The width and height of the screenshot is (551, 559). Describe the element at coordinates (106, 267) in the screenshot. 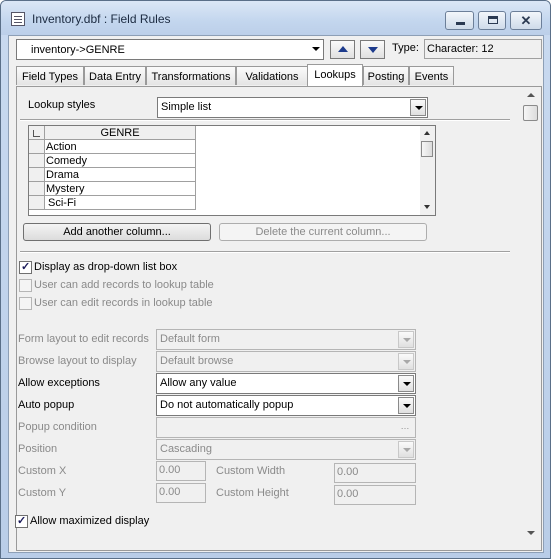

I see `display-dropdown-label: Display as drop-down list box` at that location.